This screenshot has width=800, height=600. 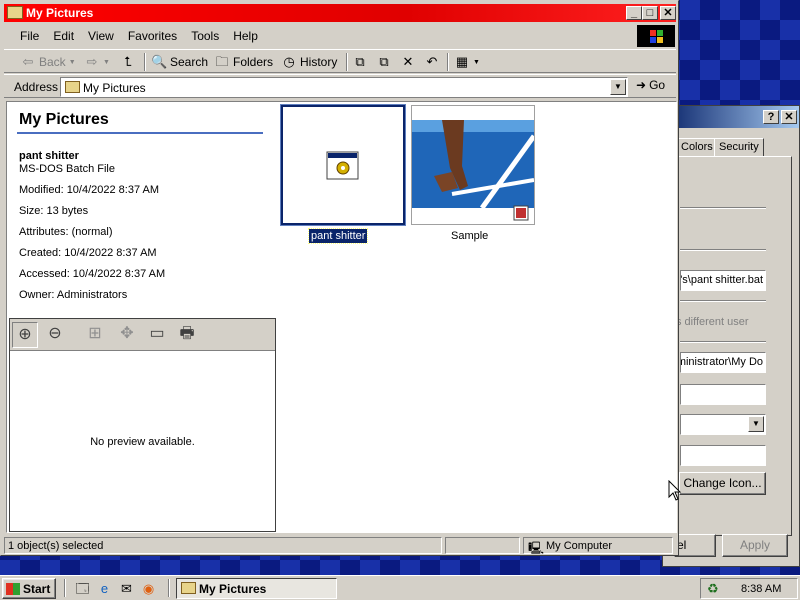 I want to click on my-computer-icon: 🖳, so click(x=536, y=548).